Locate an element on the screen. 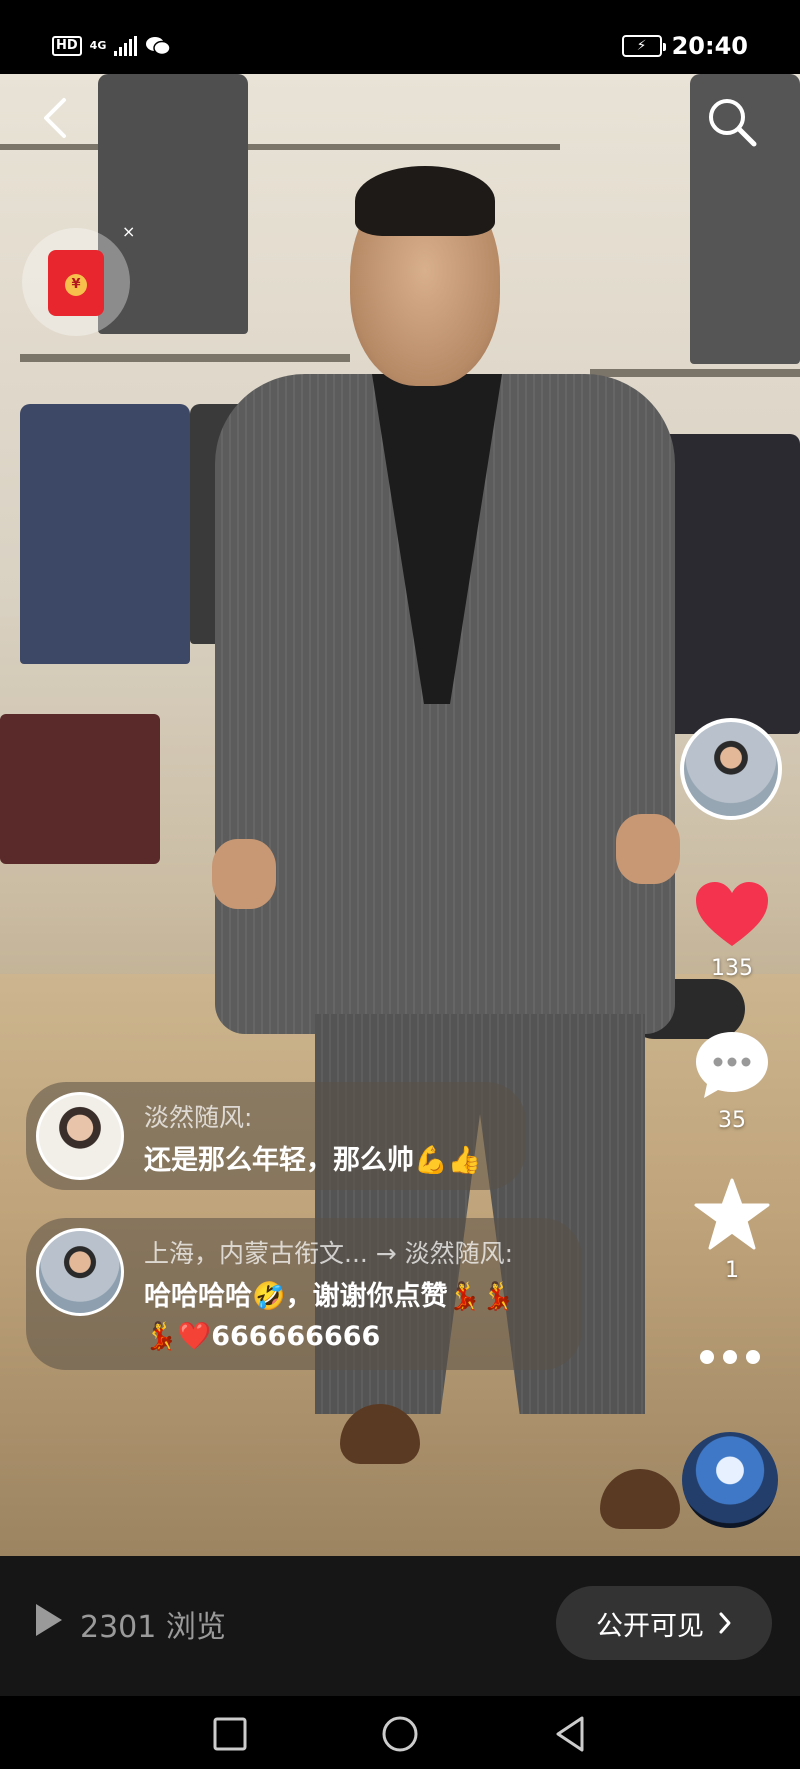 Image resolution: width=800 pixels, height=1769 pixels. chevron-right-icon is located at coordinates (725, 1623).